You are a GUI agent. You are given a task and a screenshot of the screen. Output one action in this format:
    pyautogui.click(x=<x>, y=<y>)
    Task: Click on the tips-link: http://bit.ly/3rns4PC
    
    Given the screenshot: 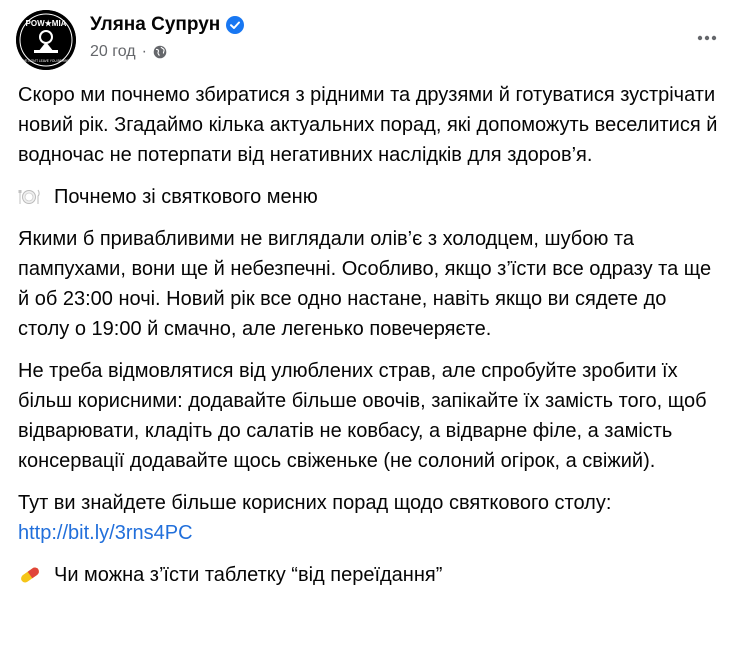 What is the action you would take?
    pyautogui.click(x=105, y=533)
    